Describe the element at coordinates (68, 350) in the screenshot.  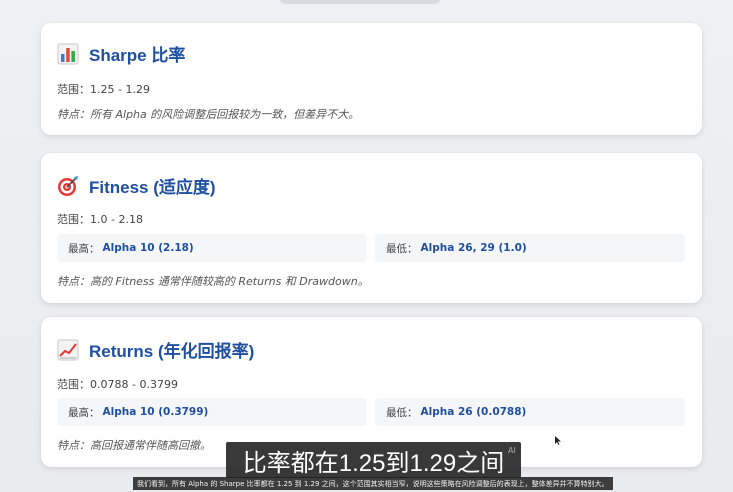
I see `line-chart-up-icon` at that location.